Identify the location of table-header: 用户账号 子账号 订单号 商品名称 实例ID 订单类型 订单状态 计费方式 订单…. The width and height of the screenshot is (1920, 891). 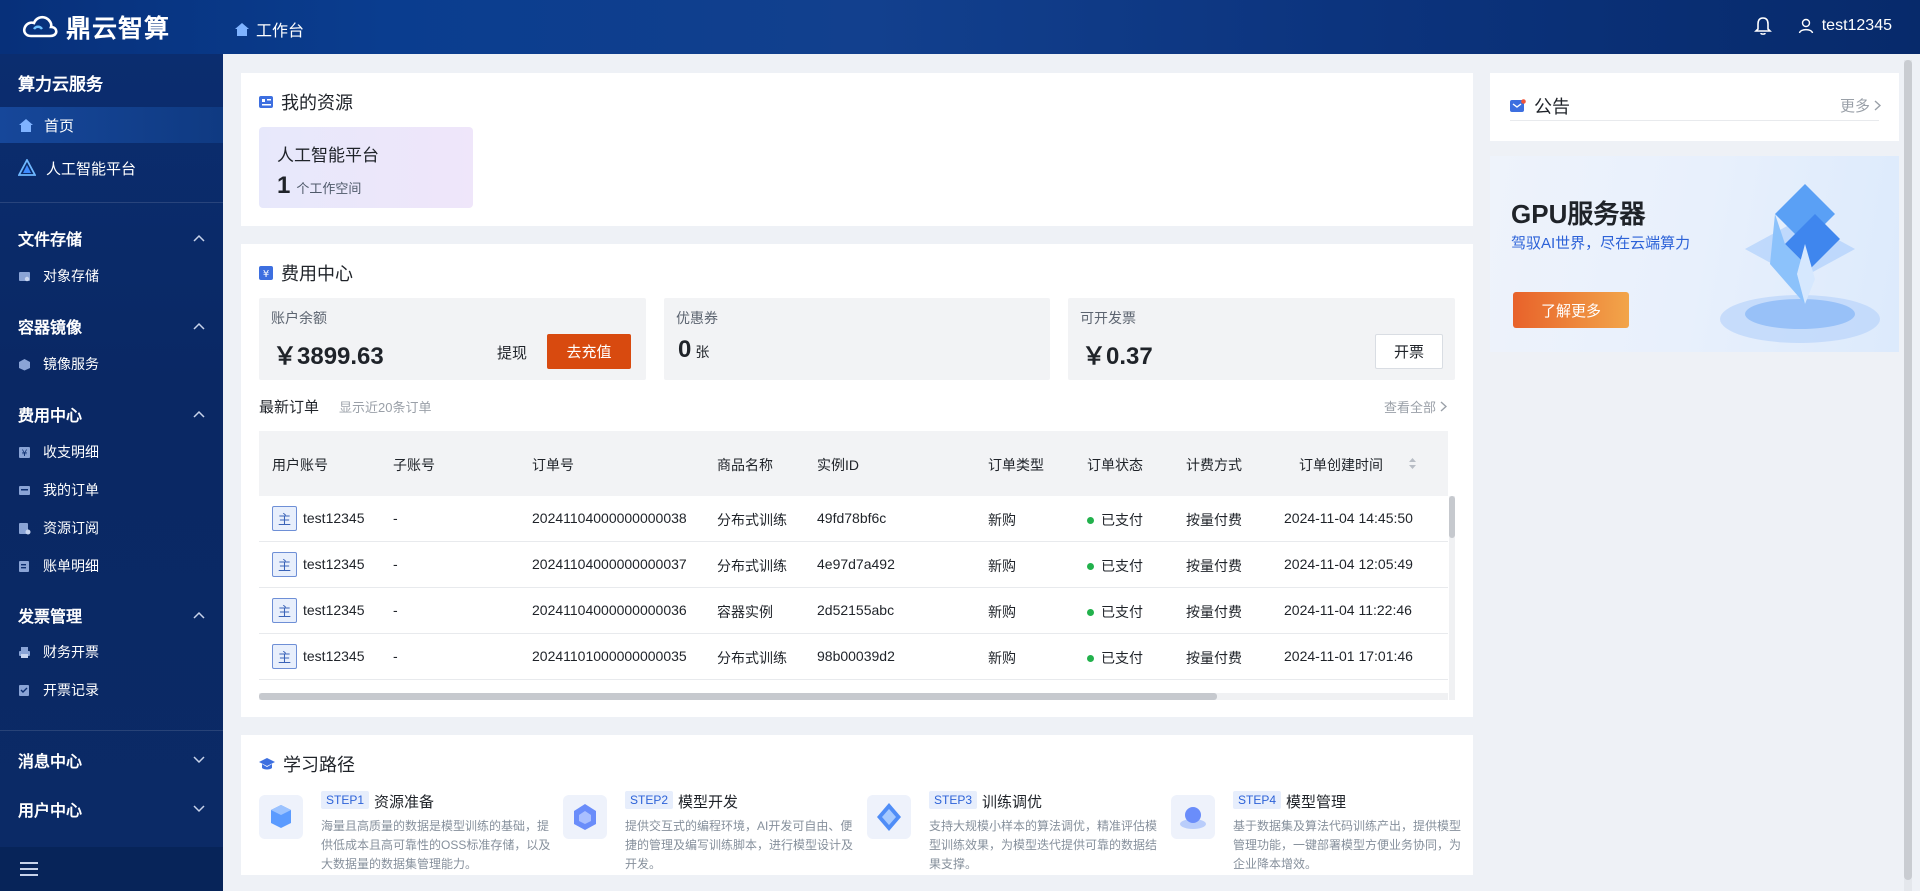
(853, 463).